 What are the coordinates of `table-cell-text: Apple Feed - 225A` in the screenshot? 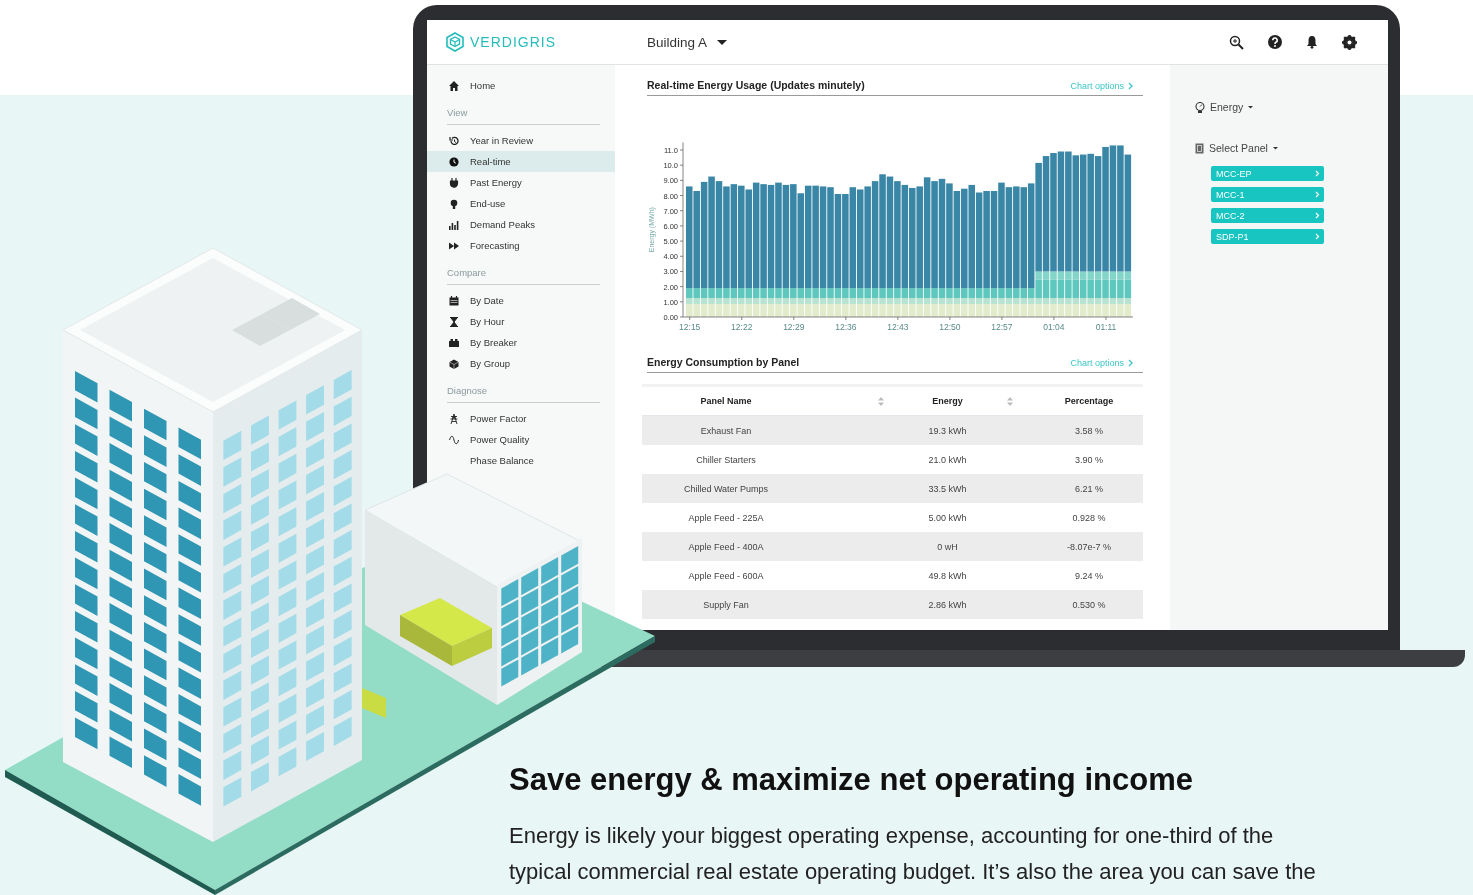 It's located at (726, 517).